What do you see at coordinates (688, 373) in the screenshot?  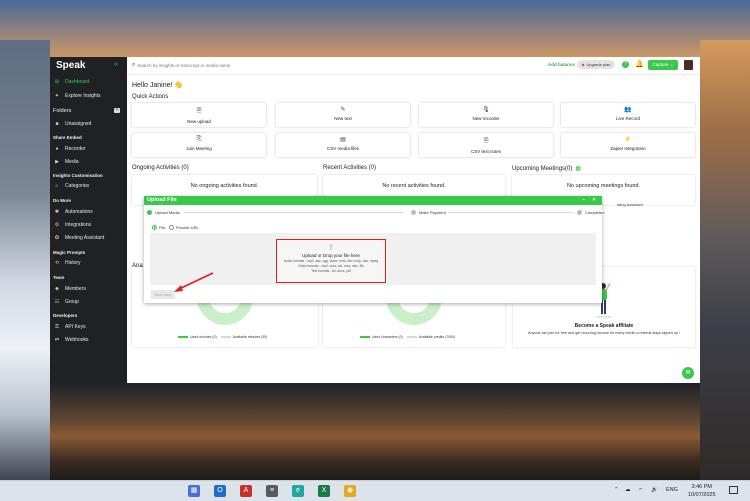 I see `chat-bubble-icon: ✉` at bounding box center [688, 373].